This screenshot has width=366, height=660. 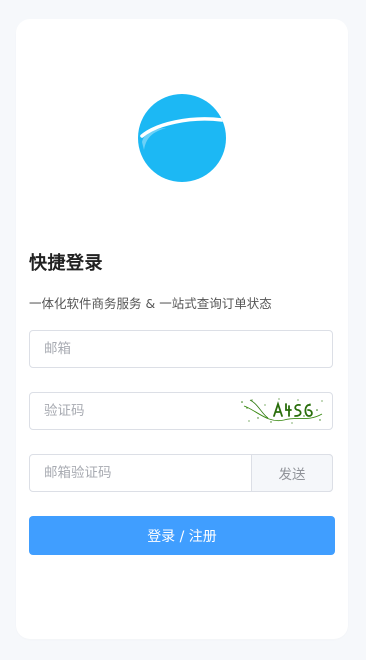 I want to click on email-field, so click(x=181, y=349).